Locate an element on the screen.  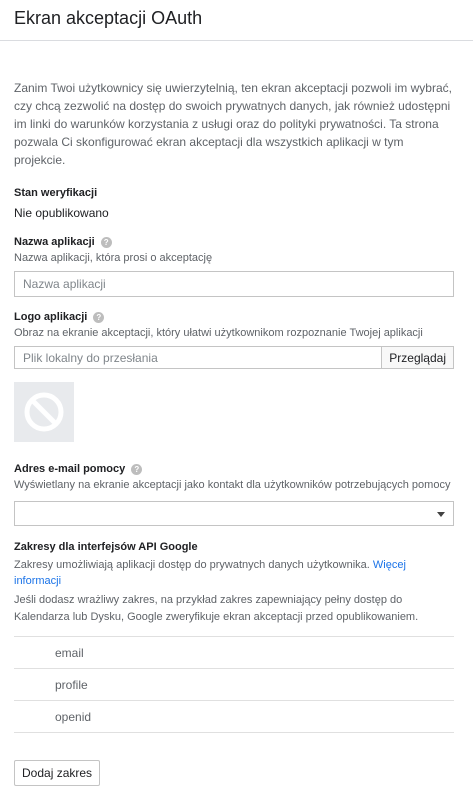
support-email-select is located at coordinates (234, 513).